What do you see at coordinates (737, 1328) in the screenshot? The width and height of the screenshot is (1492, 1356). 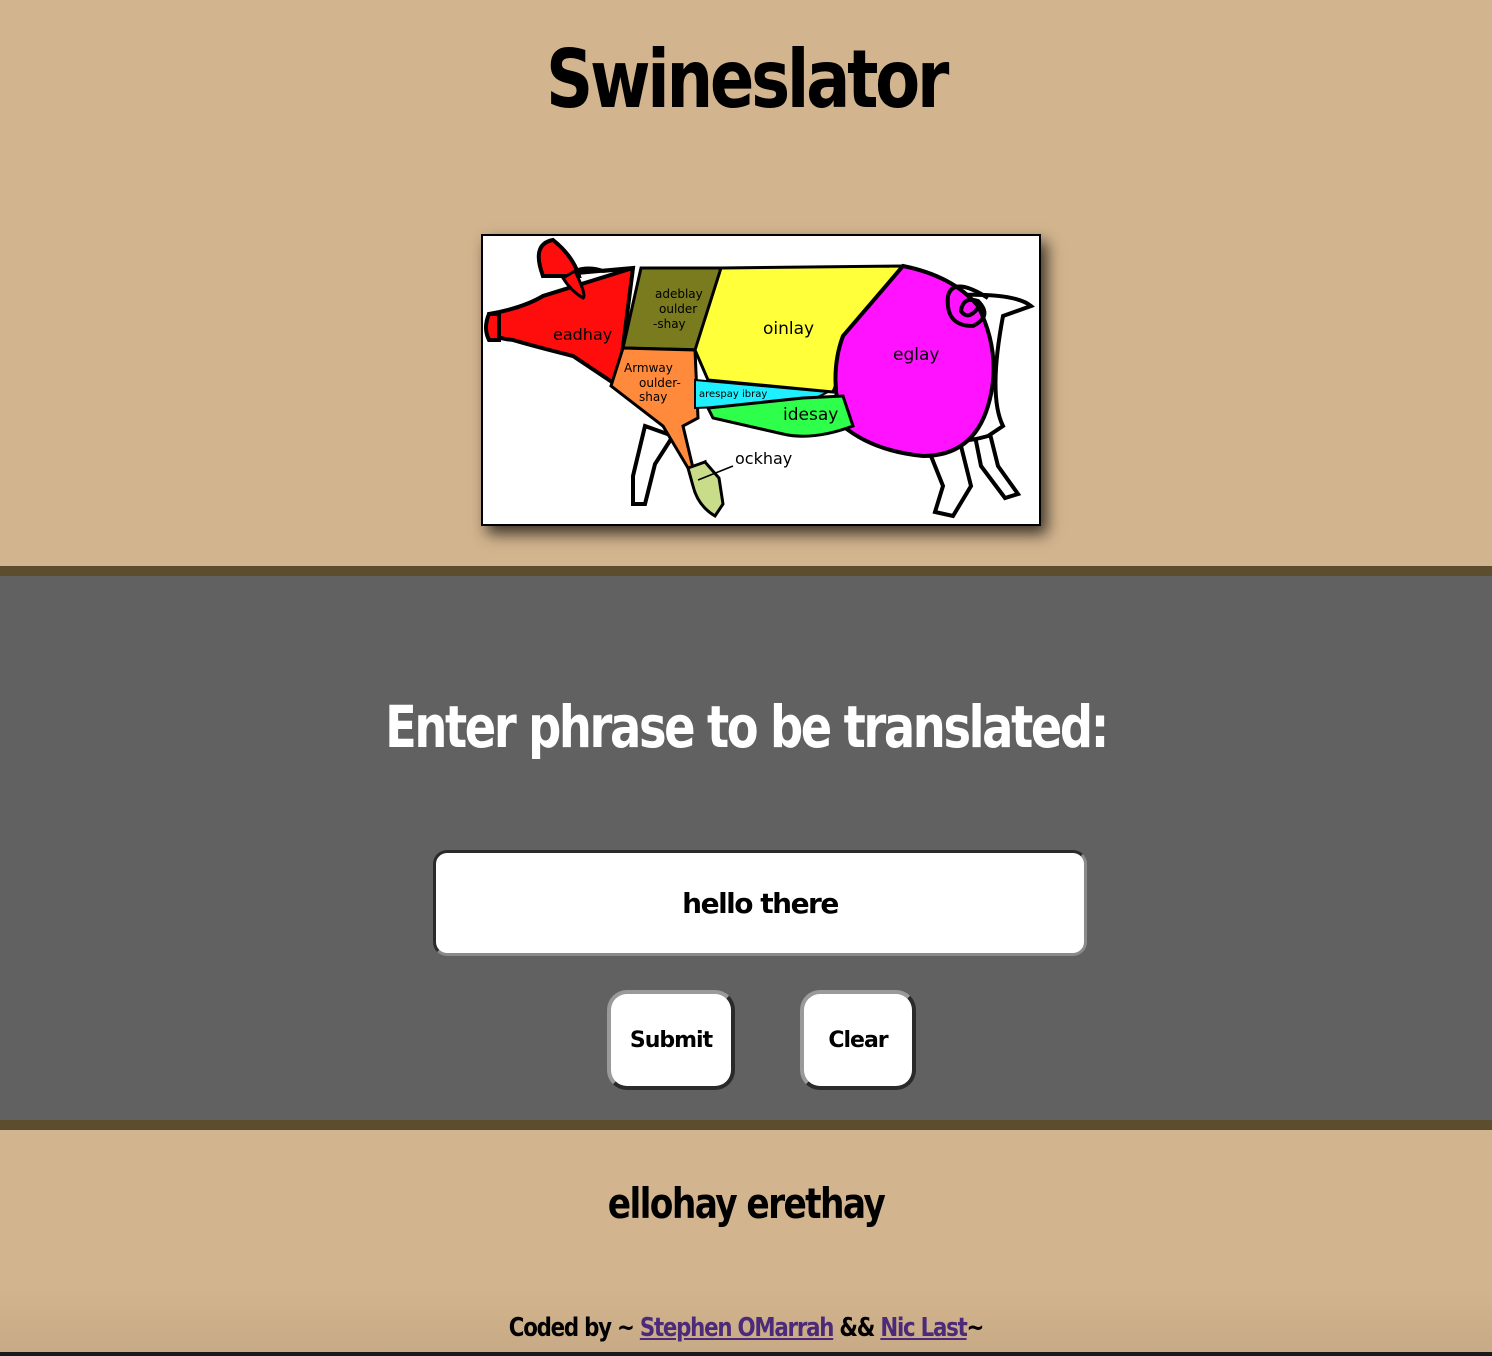 I see `author-link-stephen: Stephen OMarrah` at bounding box center [737, 1328].